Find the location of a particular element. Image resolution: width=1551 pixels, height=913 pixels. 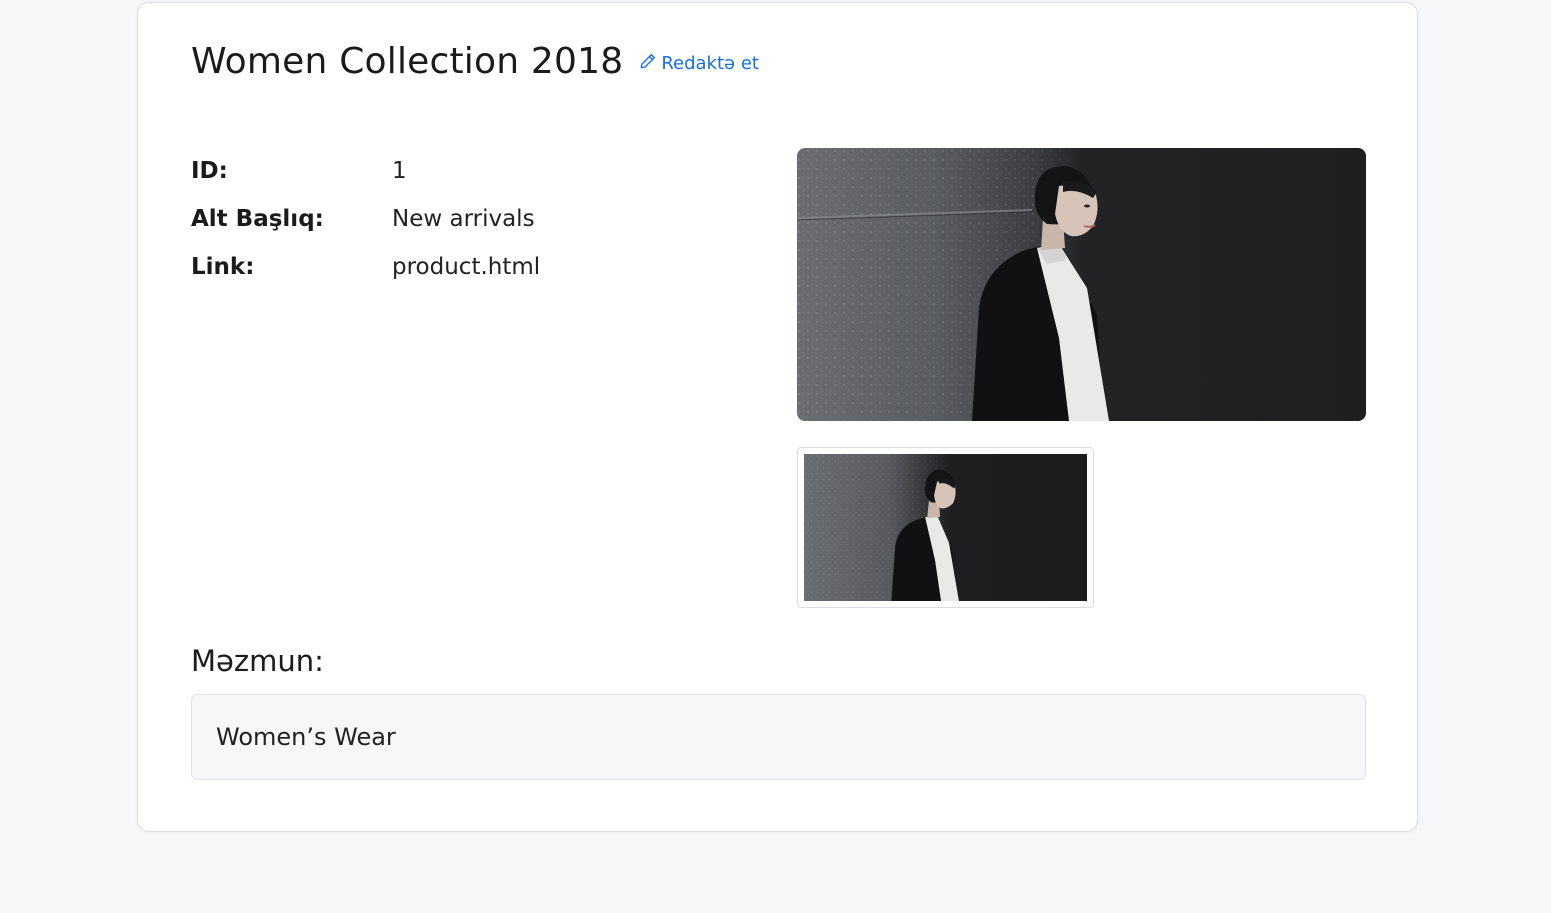

detail-value: product.html is located at coordinates (466, 267).